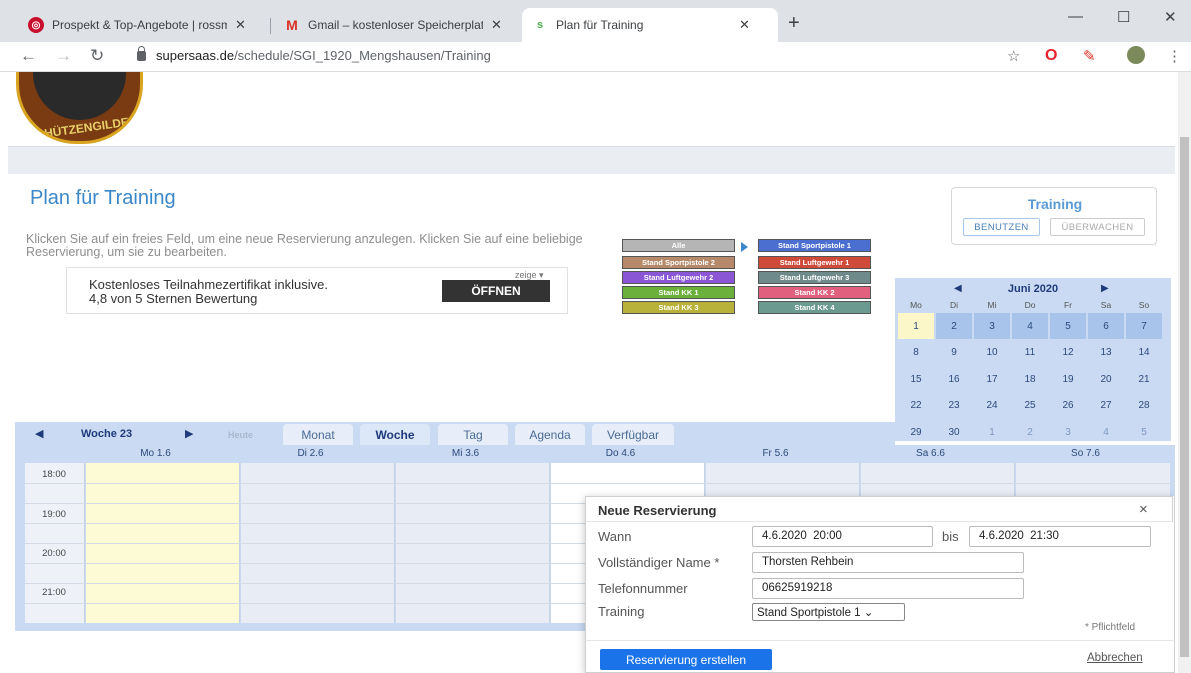 Image resolution: width=1191 pixels, height=673 pixels. I want to click on tab-agenda: Agenda, so click(550, 434).